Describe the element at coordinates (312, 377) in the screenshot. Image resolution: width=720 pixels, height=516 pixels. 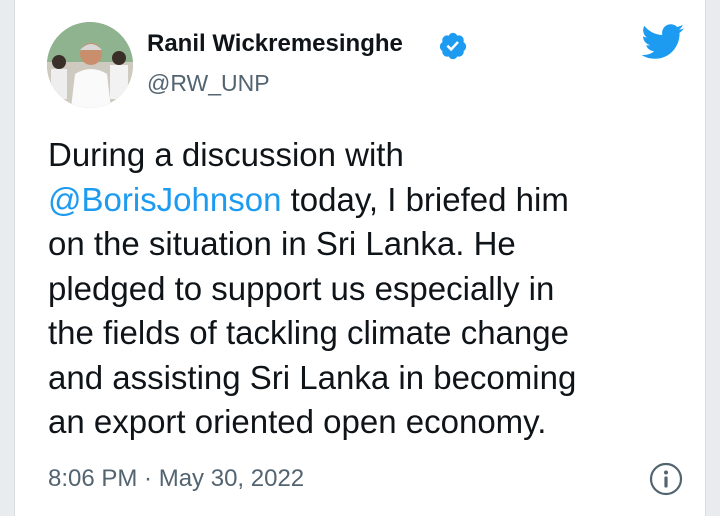
I see `tweet-line: and assisting Sri Lanka in becoming` at that location.